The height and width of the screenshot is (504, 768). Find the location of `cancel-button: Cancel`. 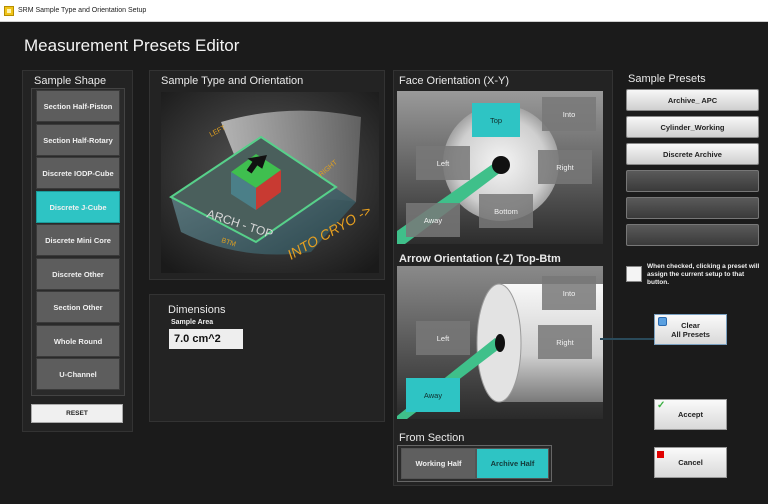

cancel-button: Cancel is located at coordinates (690, 462).